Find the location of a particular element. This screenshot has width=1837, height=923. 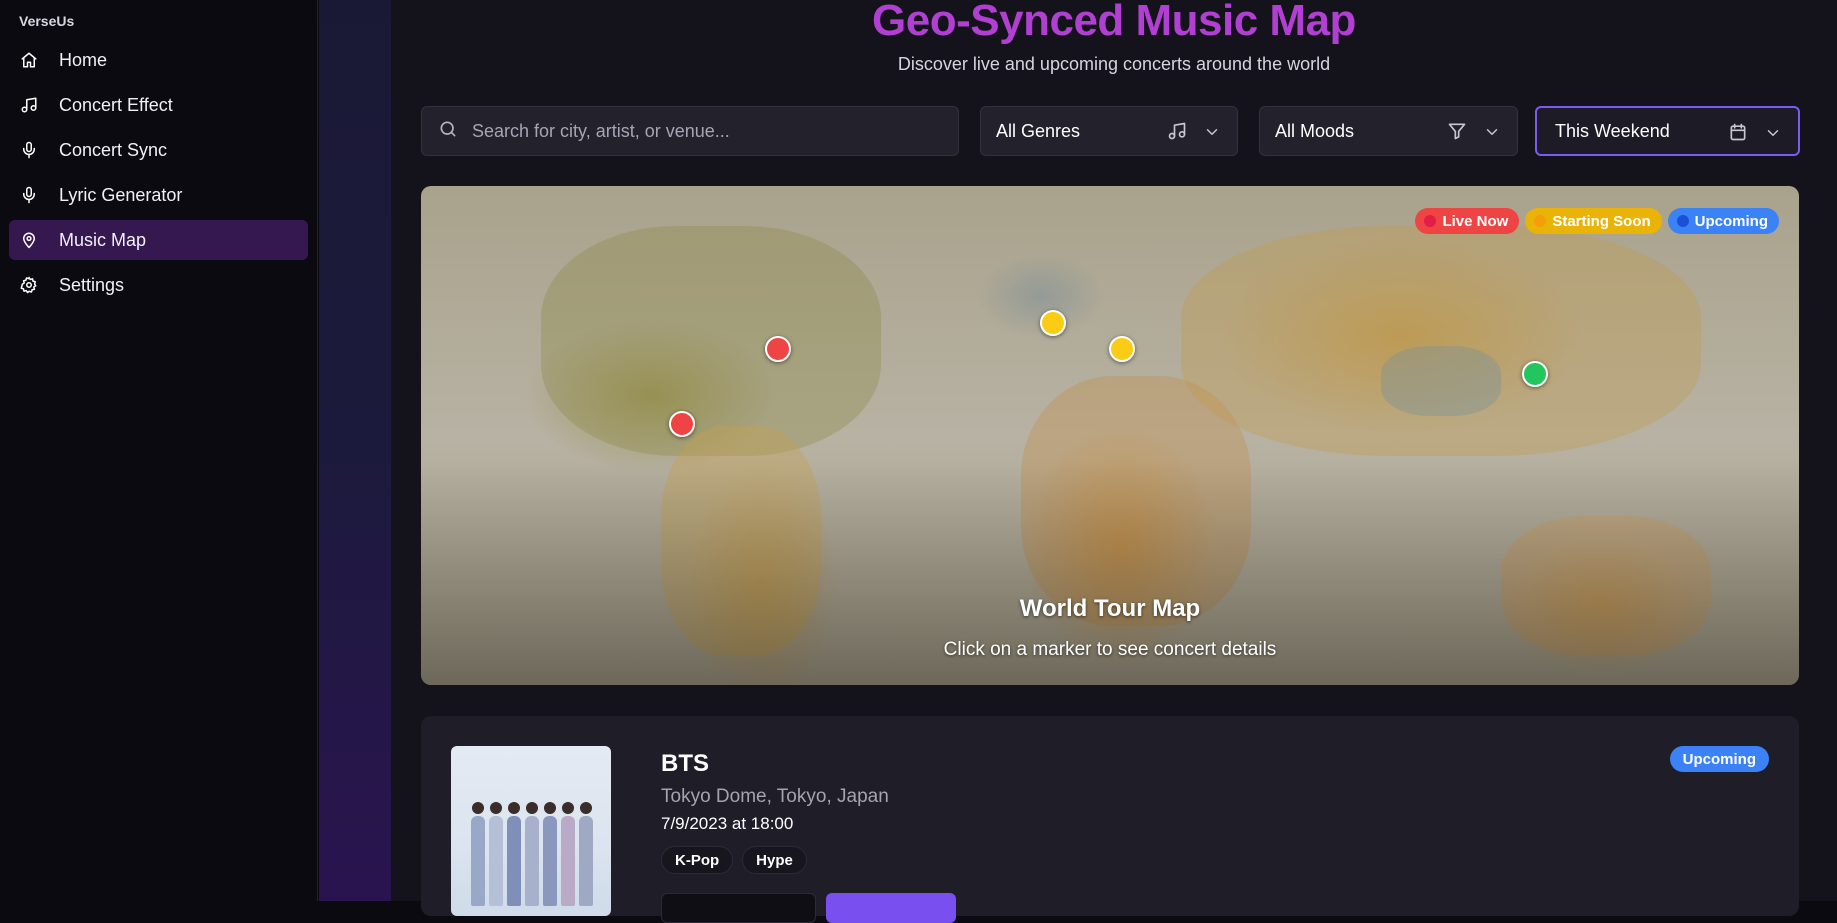

sidebar-item-label: Music Map is located at coordinates (103, 239).